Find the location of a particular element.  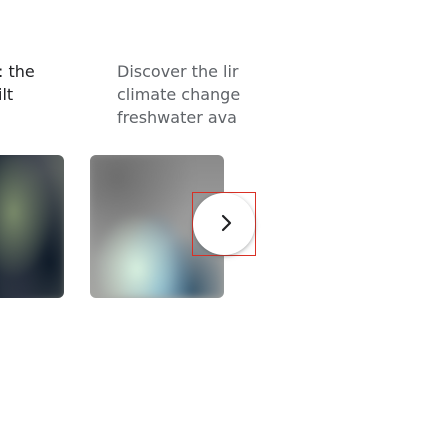

left-card-image is located at coordinates (32, 226).